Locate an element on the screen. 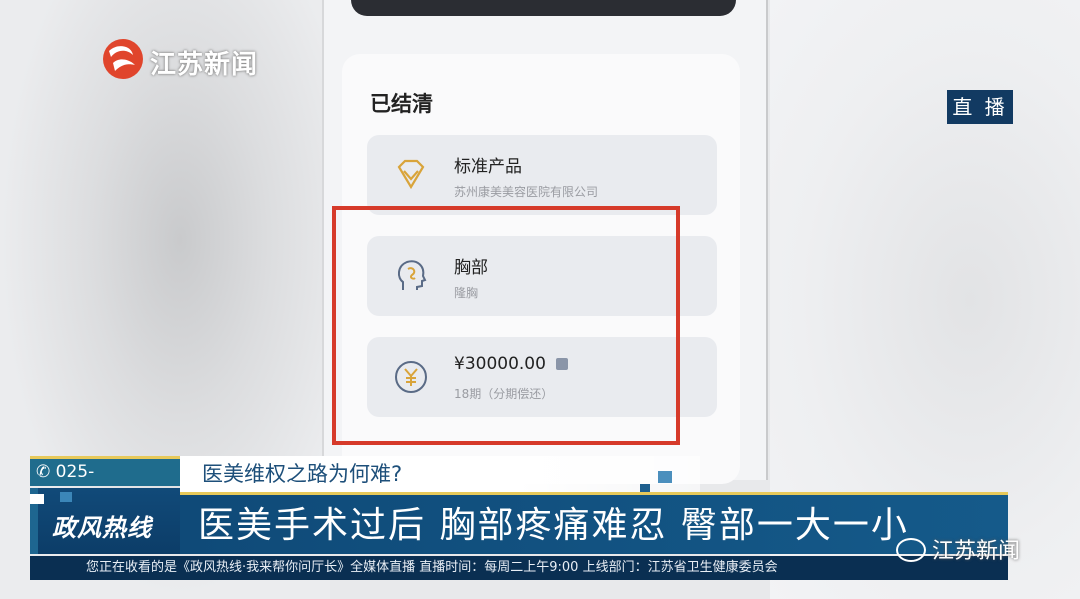 The height and width of the screenshot is (599, 1080). jsbc-logo-icon is located at coordinates (123, 59).